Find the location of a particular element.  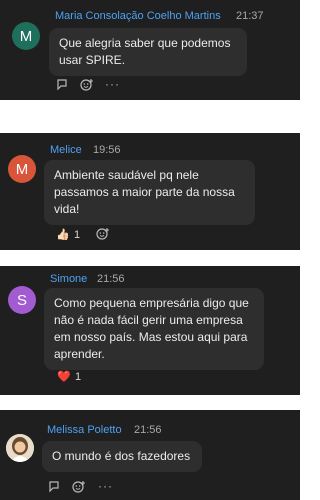

sender-name: Melice is located at coordinates (66, 150).